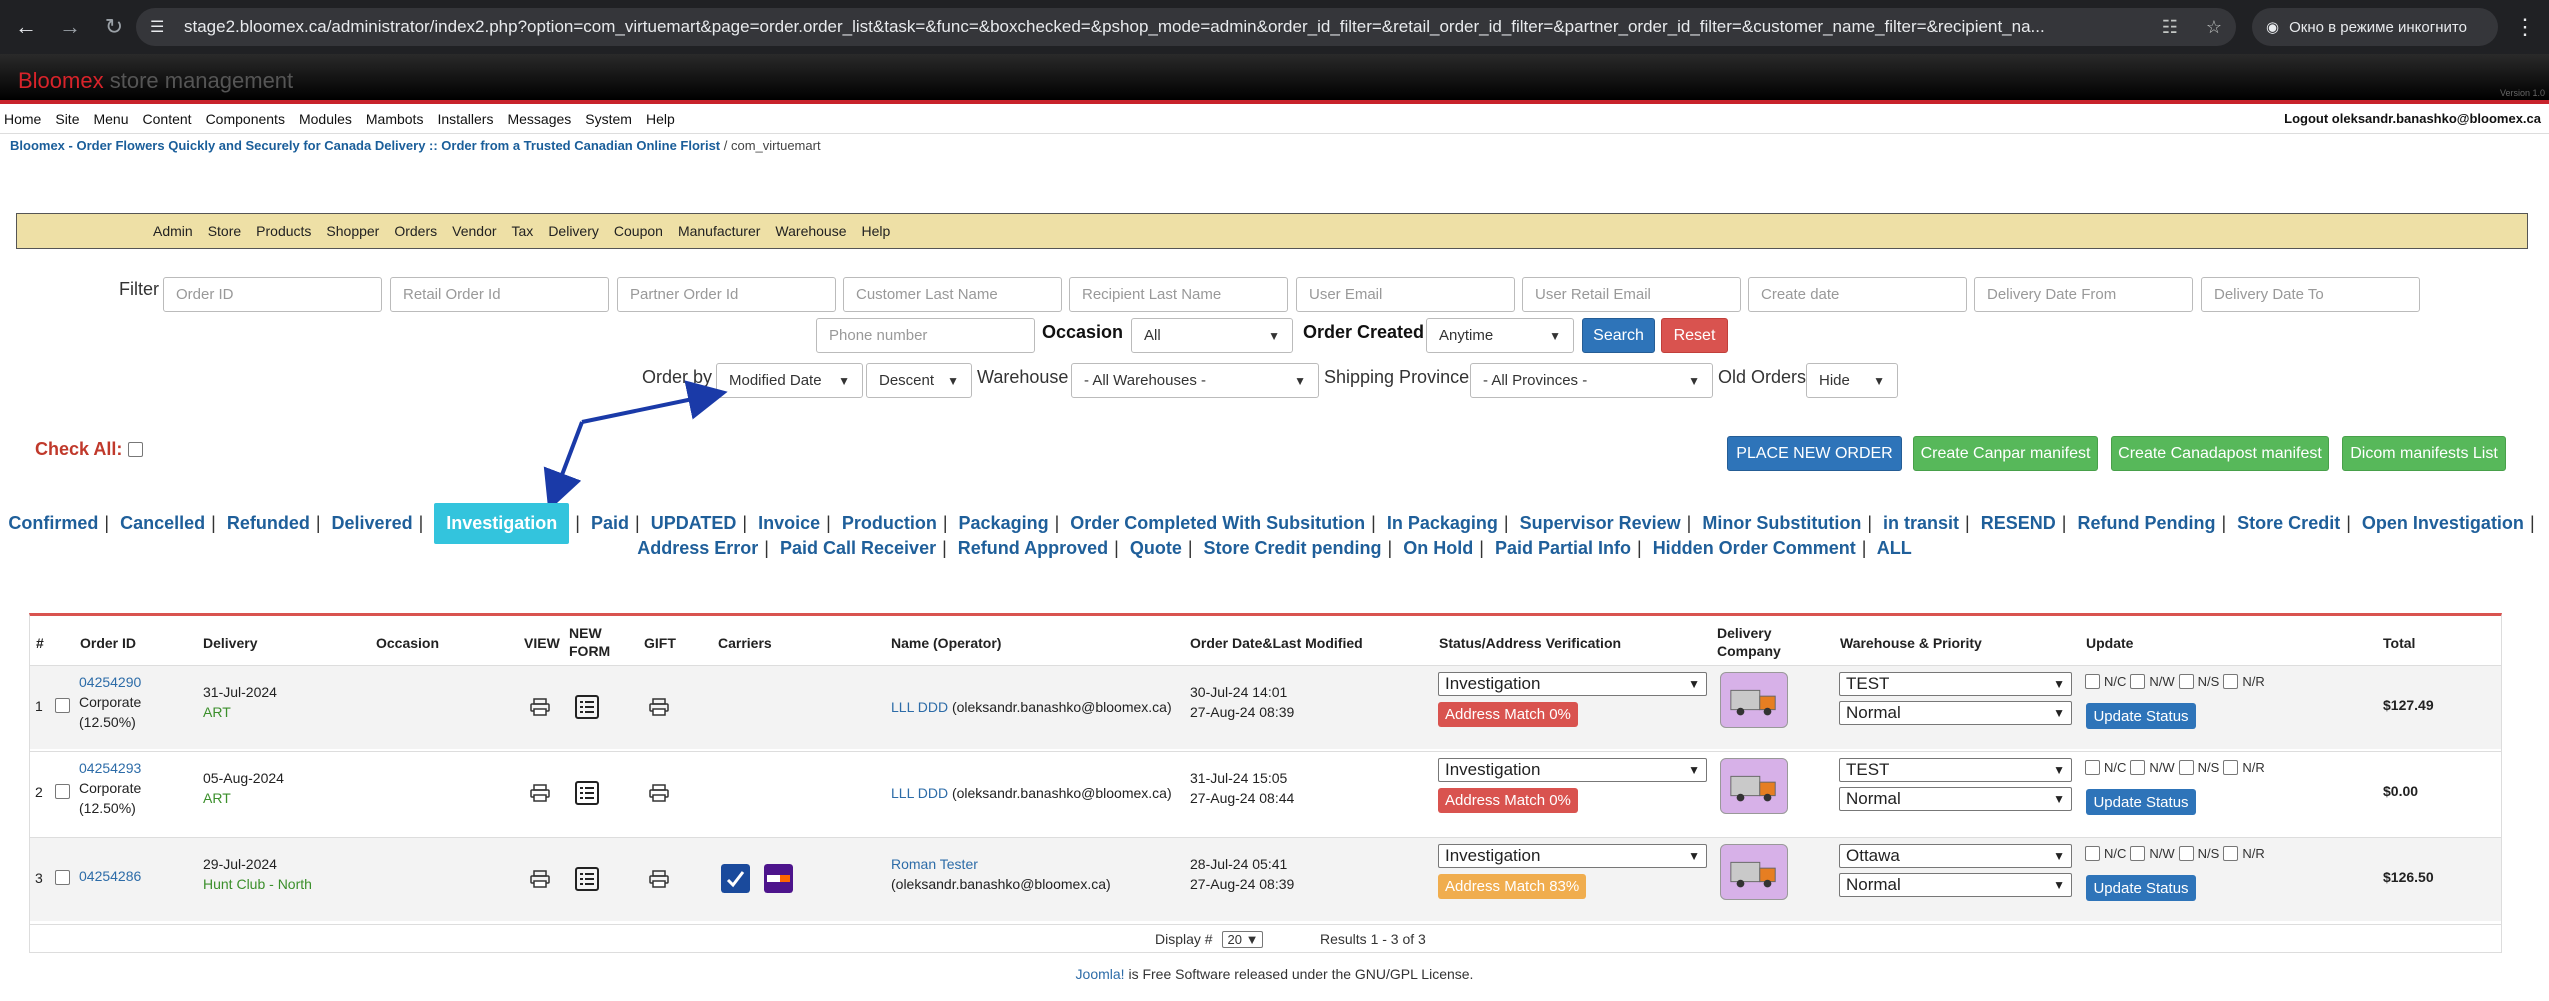 Image resolution: width=2549 pixels, height=1001 pixels. What do you see at coordinates (810, 231) in the screenshot?
I see `vm-menu-warehouse: Warehouse` at bounding box center [810, 231].